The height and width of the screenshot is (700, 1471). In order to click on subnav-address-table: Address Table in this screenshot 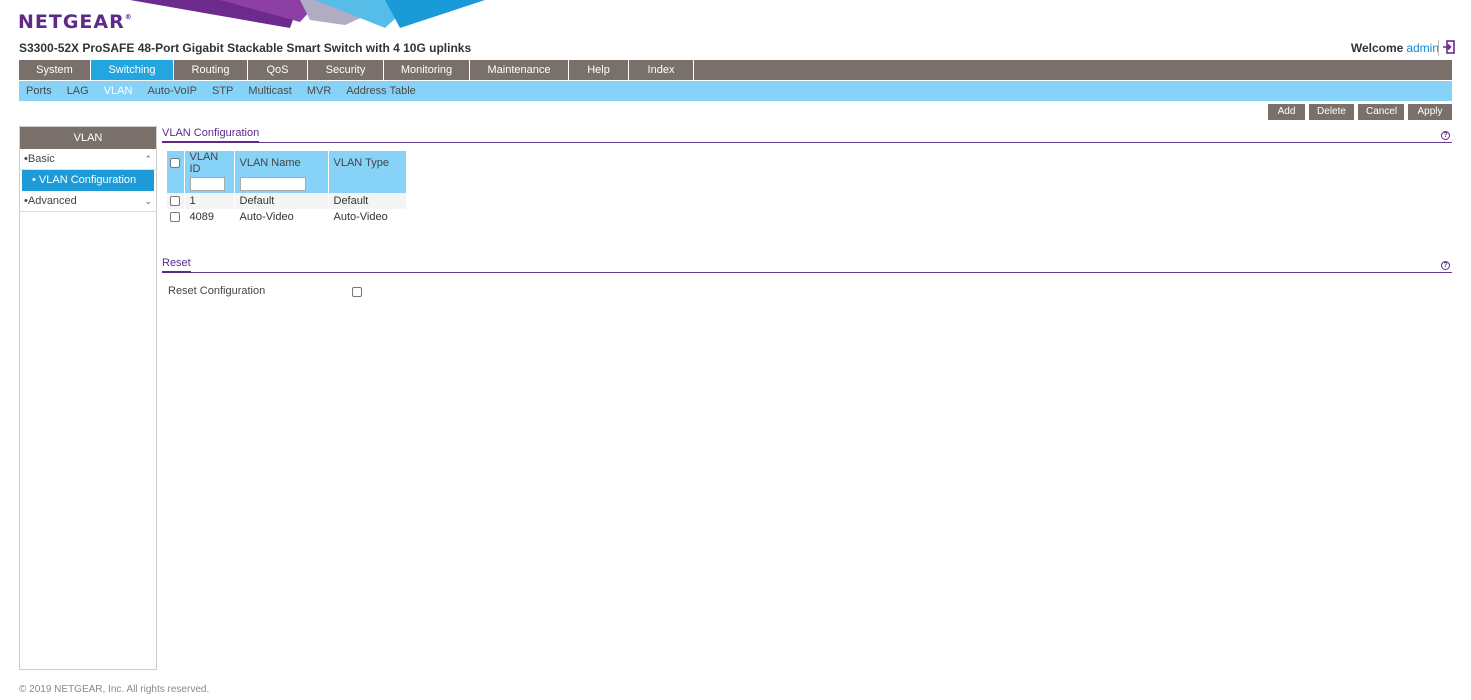, I will do `click(381, 91)`.